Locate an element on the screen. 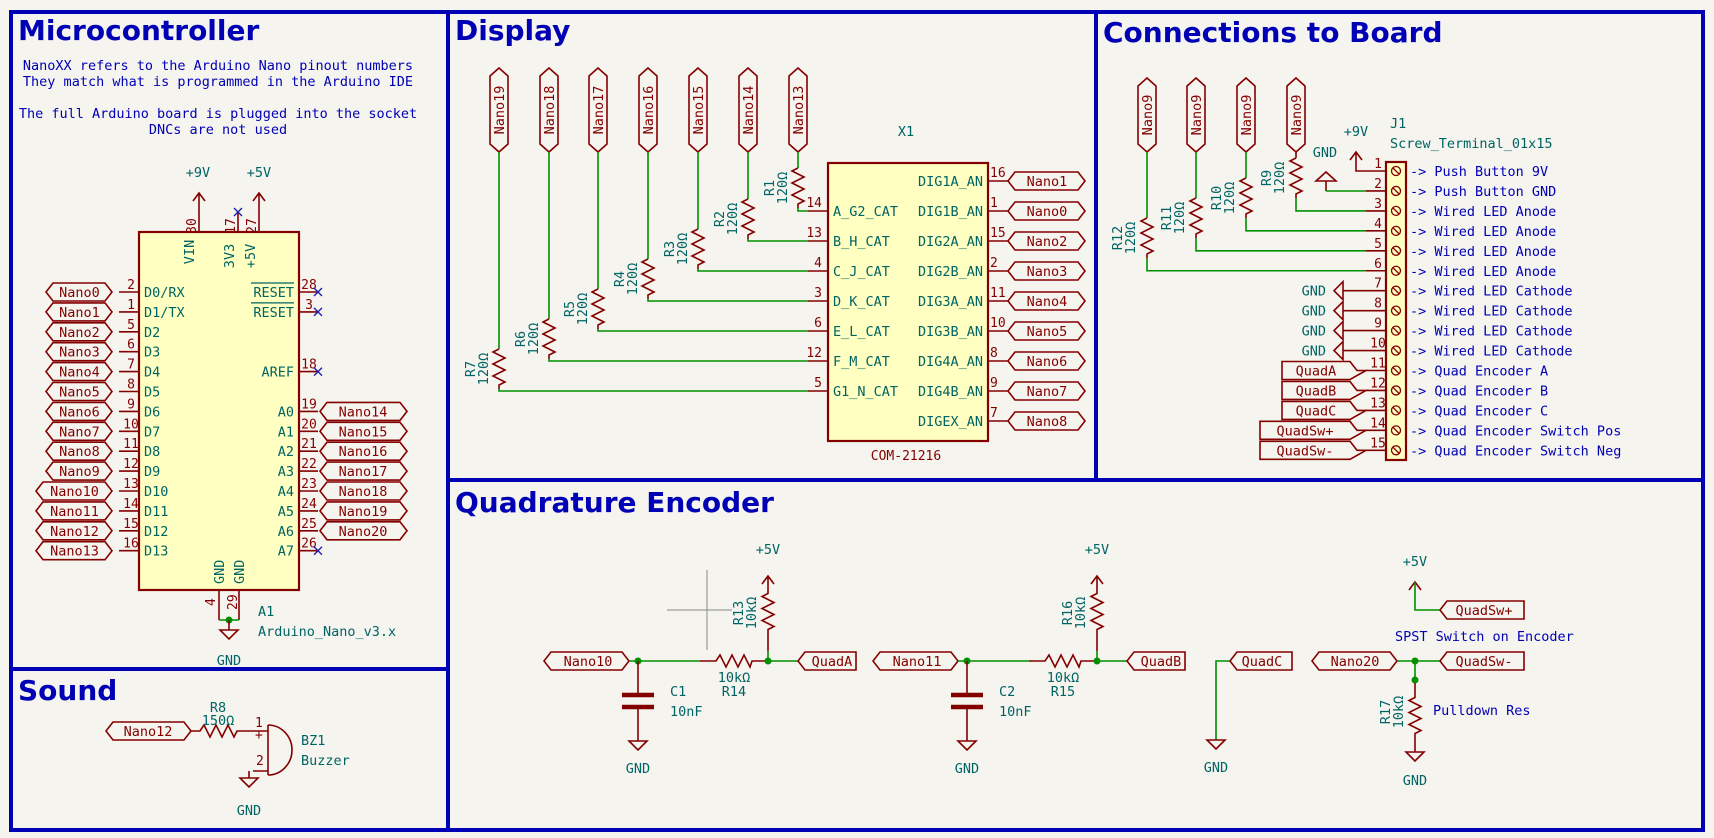 The image size is (1714, 838). polarity-plus: + is located at coordinates (259, 735).